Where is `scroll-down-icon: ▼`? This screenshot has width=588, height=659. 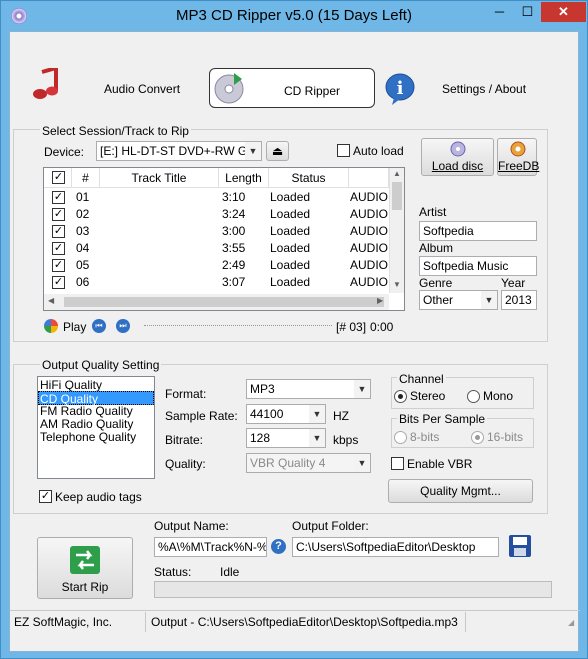
scroll-down-icon: ▼ is located at coordinates (397, 284).